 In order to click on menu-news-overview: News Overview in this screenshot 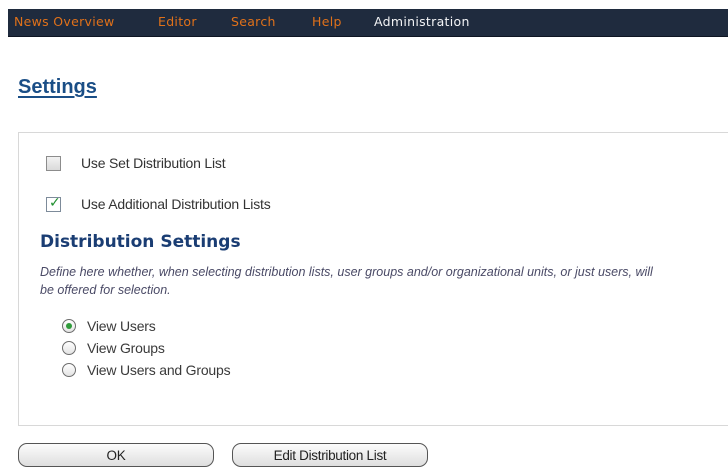, I will do `click(64, 21)`.